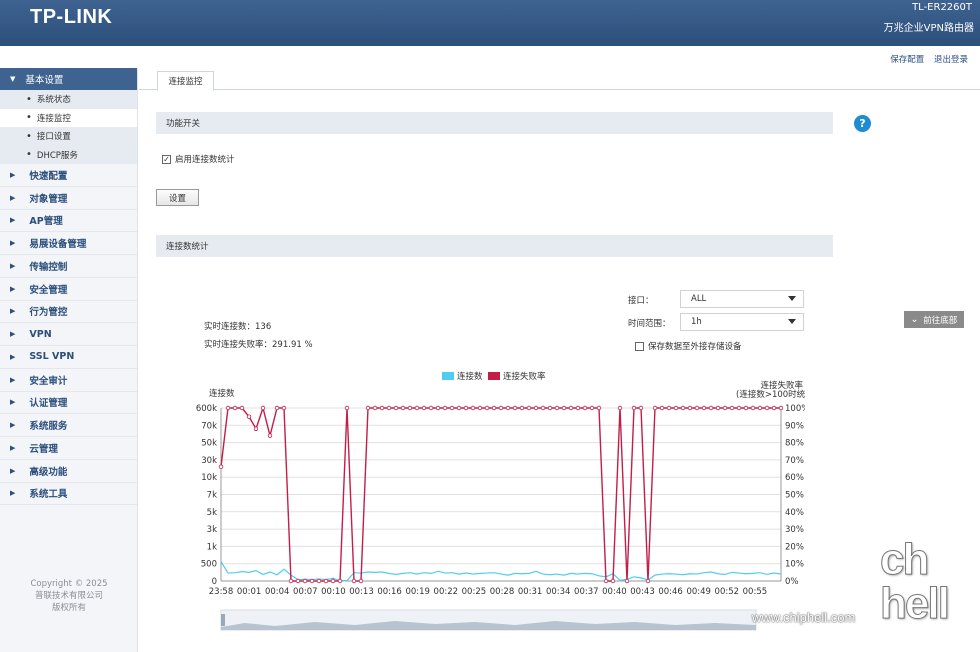  What do you see at coordinates (688, 346) in the screenshot?
I see `save-external-row: 保存数据至外接存储设备` at bounding box center [688, 346].